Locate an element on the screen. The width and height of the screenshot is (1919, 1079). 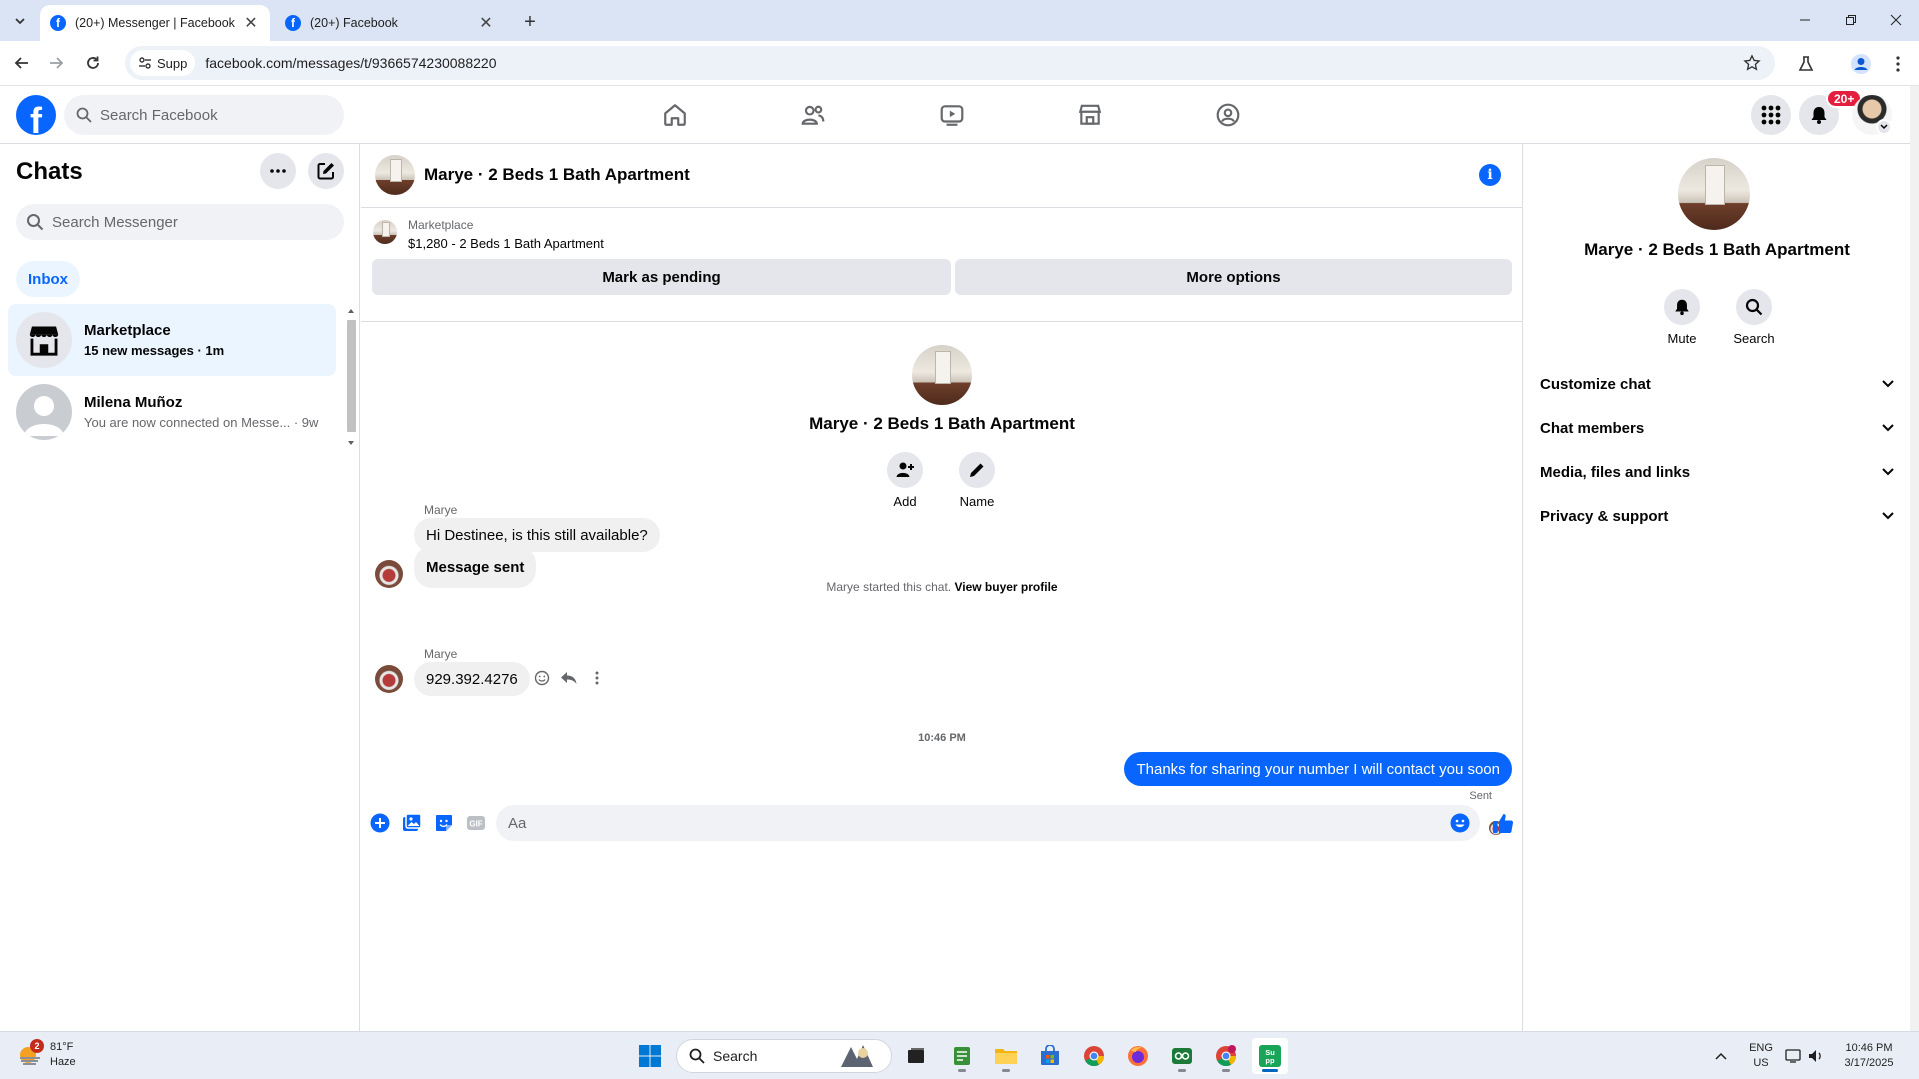
intro-avatar is located at coordinates (942, 375).